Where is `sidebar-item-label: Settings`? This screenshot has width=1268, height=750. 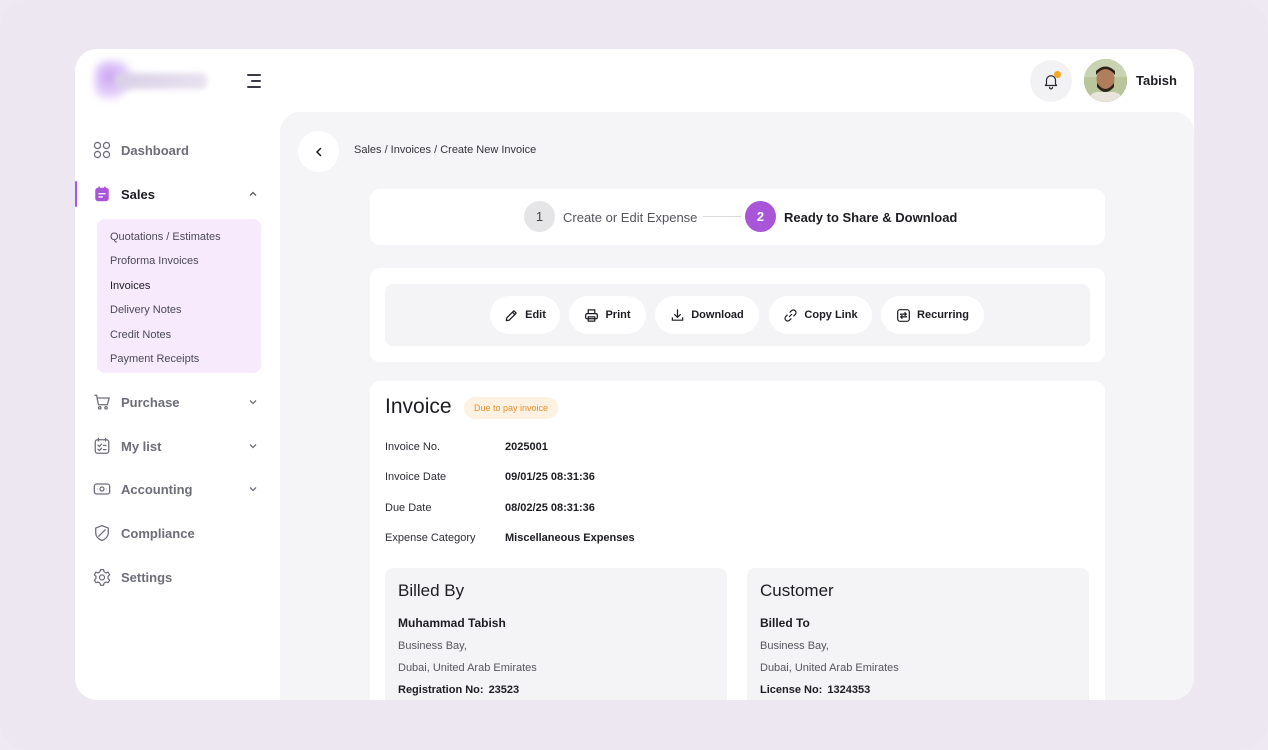 sidebar-item-label: Settings is located at coordinates (147, 577).